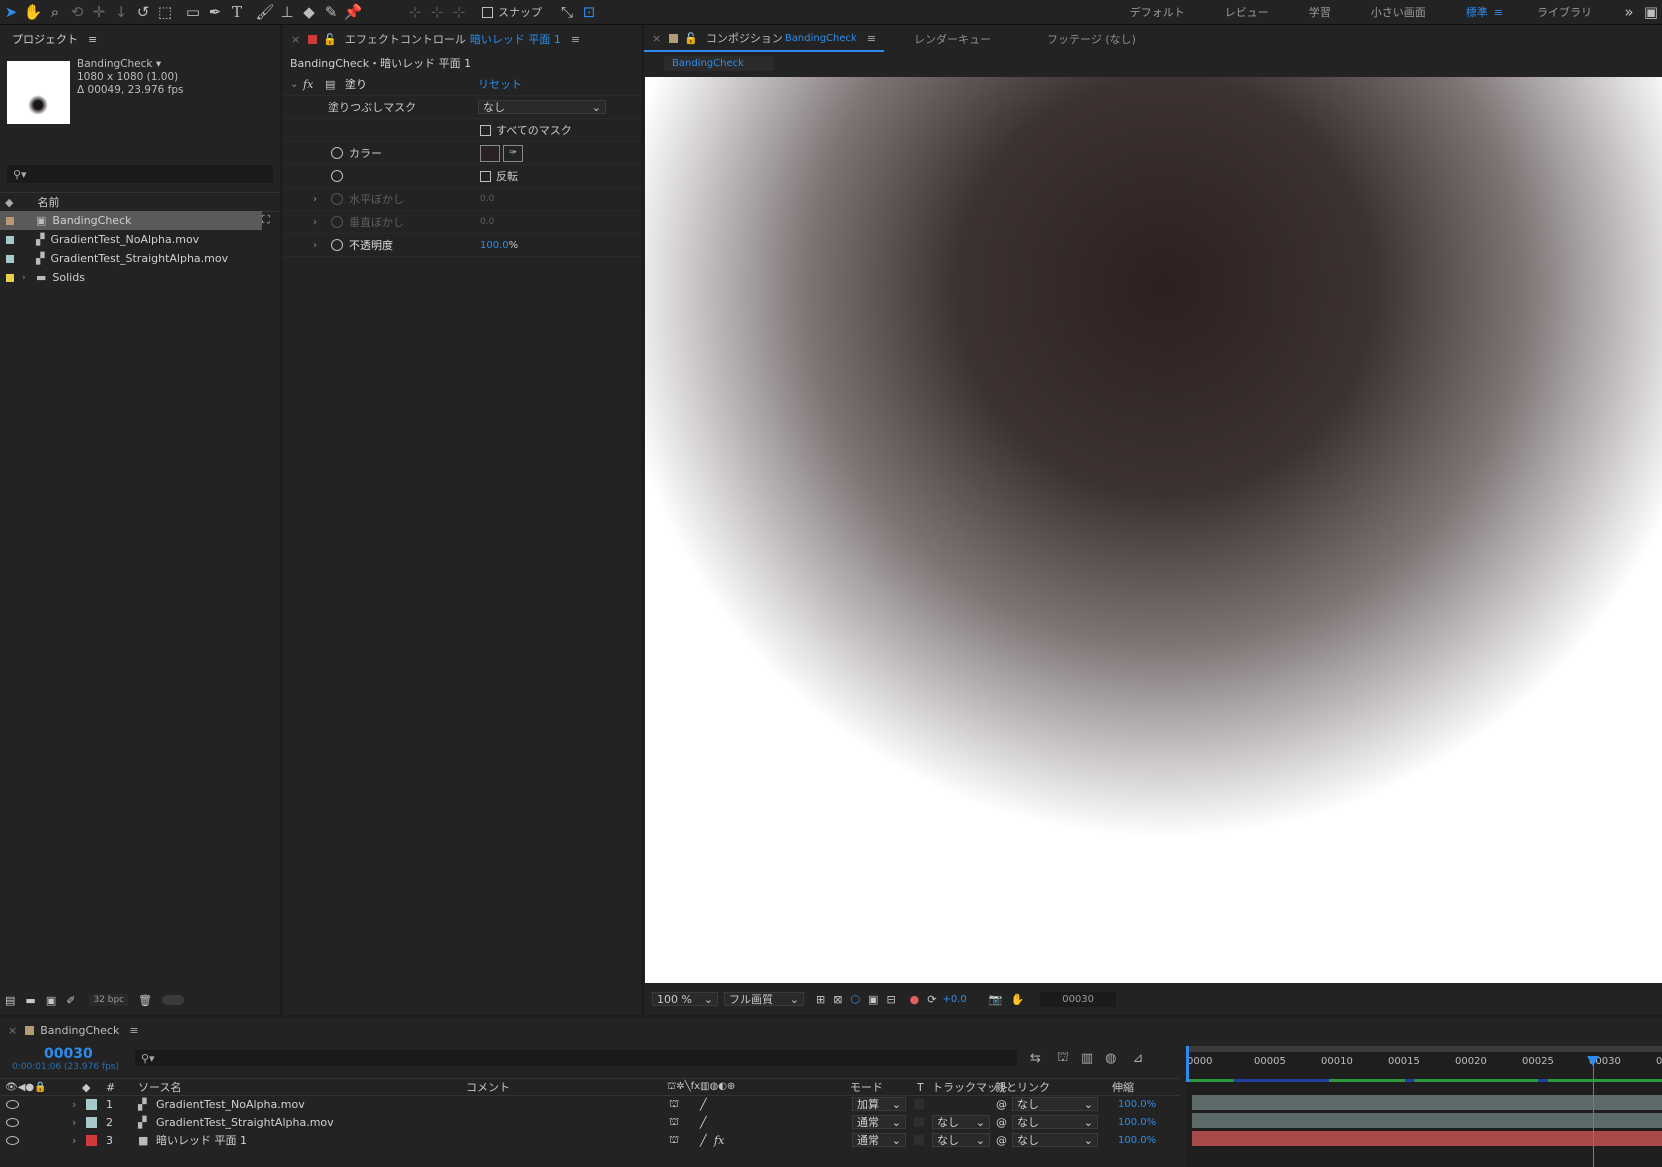 This screenshot has width=1662, height=1167. What do you see at coordinates (1138, 1058) in the screenshot?
I see `graph-editor-icon: ⊿` at bounding box center [1138, 1058].